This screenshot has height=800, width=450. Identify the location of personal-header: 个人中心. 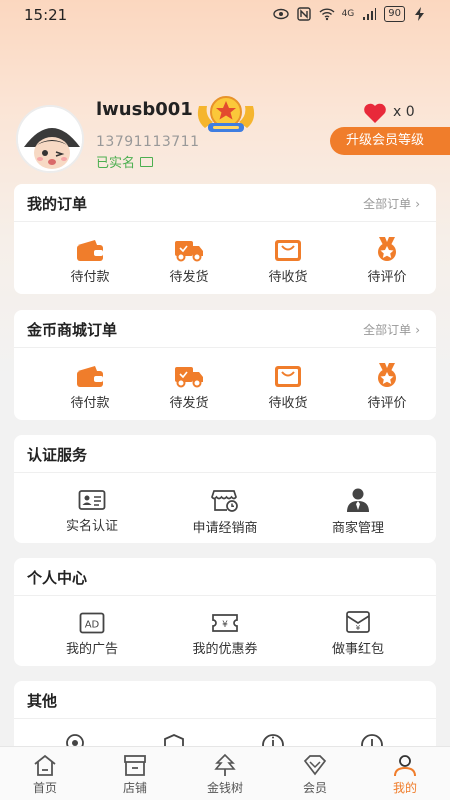
(225, 577).